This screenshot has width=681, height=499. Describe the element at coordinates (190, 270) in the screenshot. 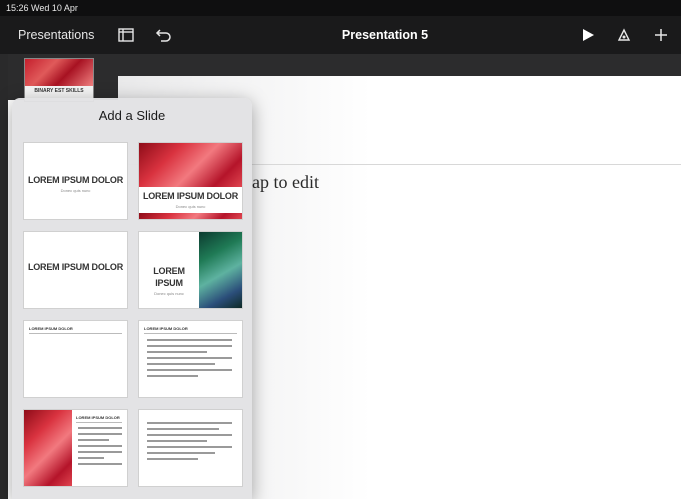

I see `layout-title-photo-right: LOREM IPSUM Donec quis nunc` at that location.